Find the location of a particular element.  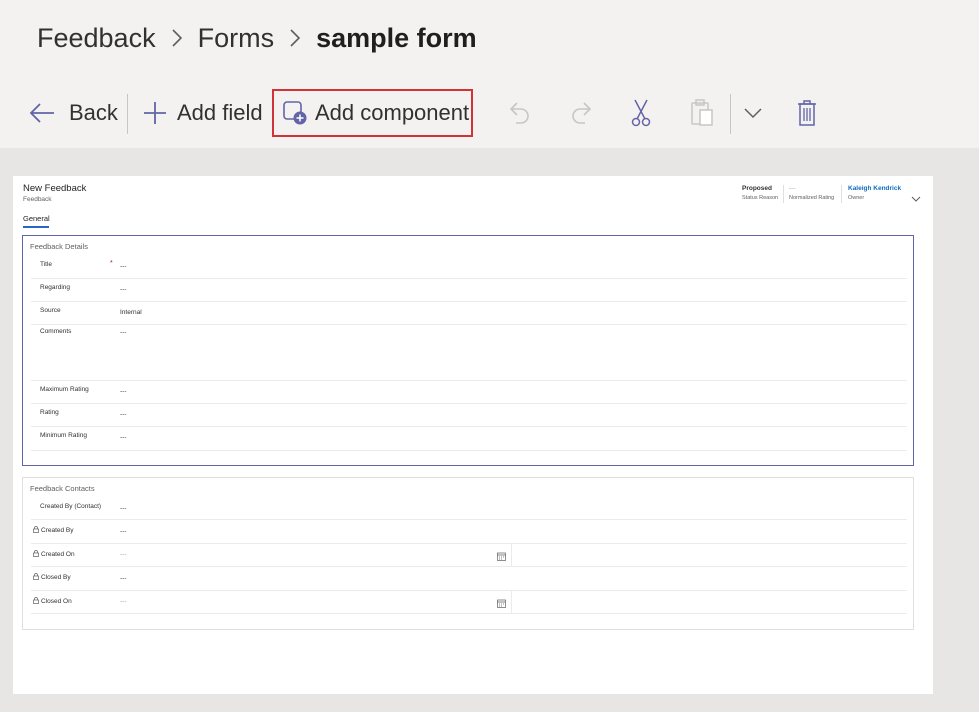

header-field-owner: Kaleigh Kendrick Owner is located at coordinates (874, 193).